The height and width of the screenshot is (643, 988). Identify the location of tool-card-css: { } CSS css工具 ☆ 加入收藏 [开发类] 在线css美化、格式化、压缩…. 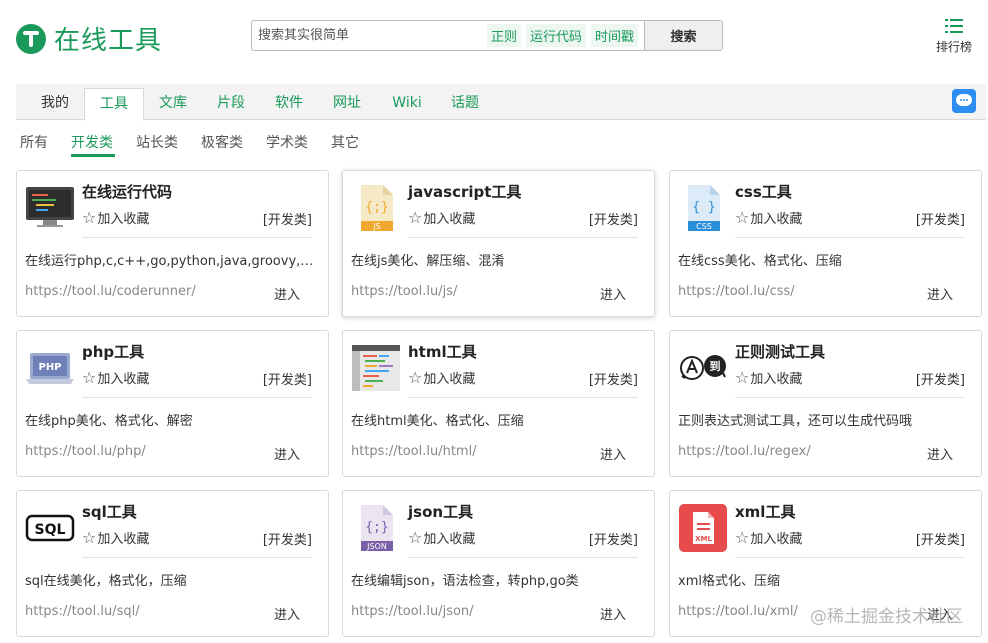
(825, 243).